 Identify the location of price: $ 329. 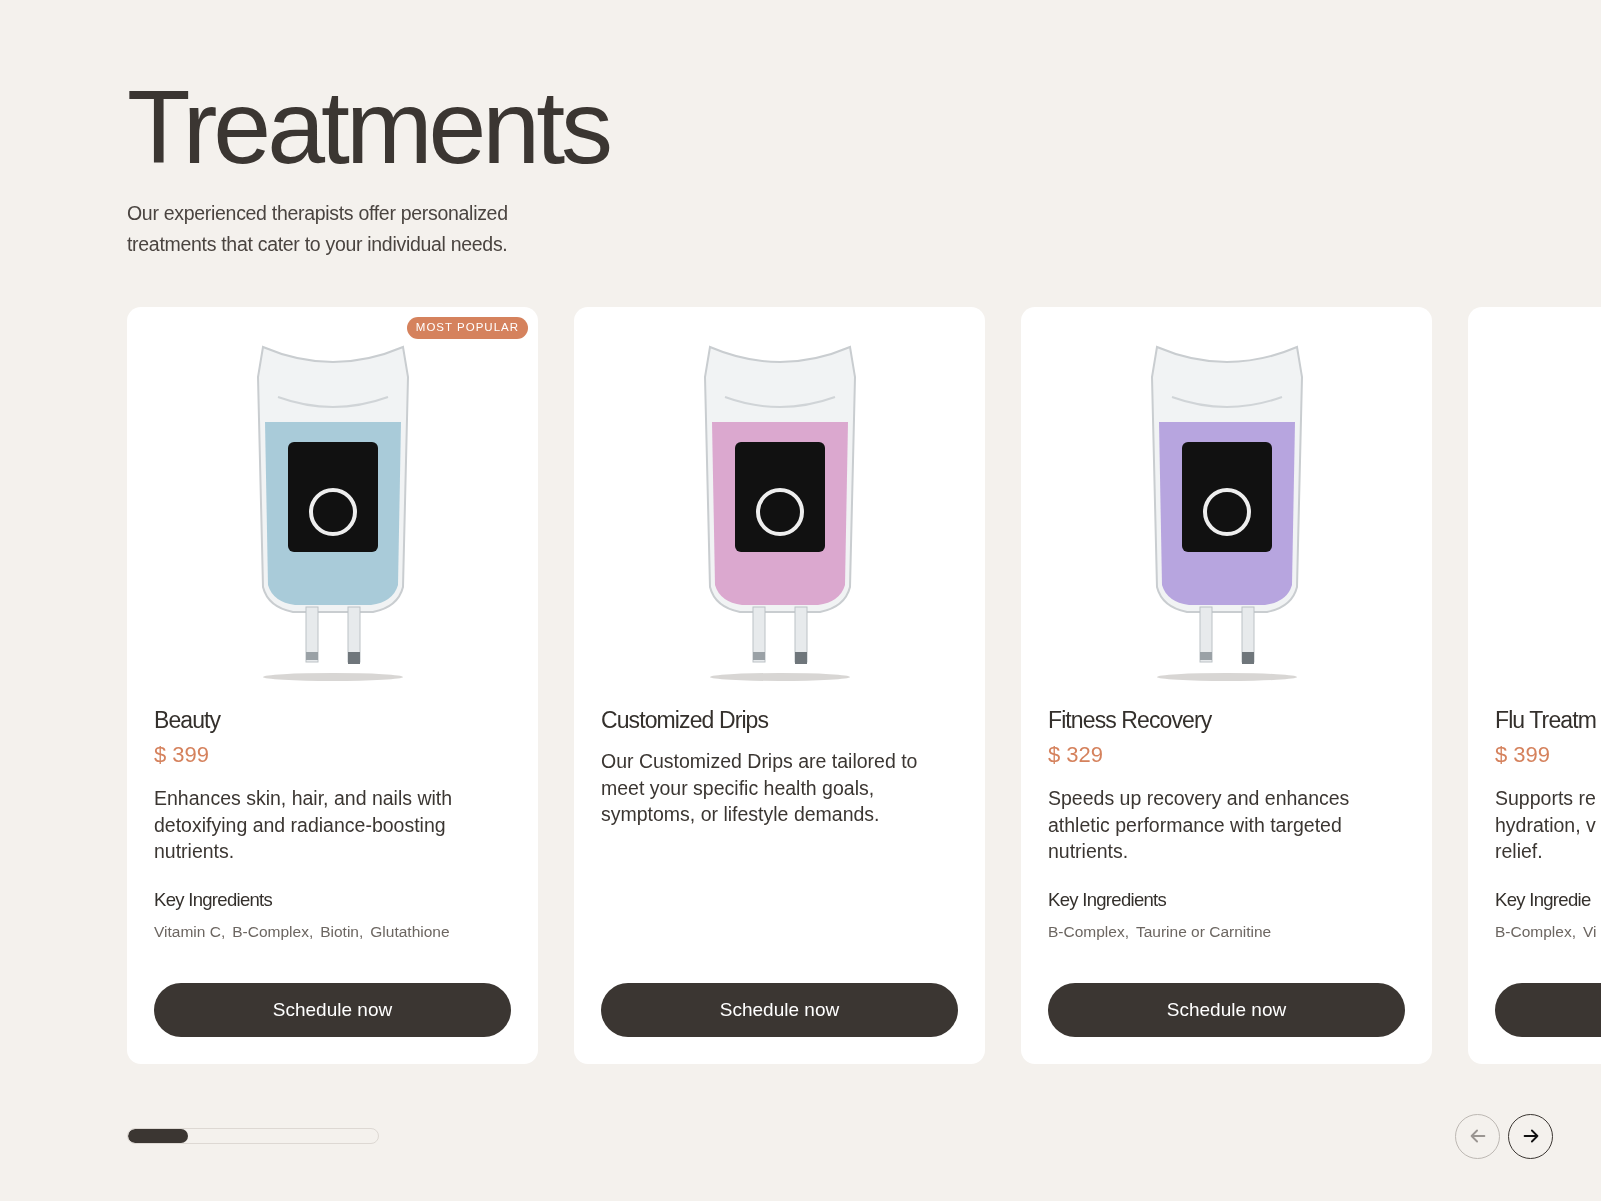
(1076, 755).